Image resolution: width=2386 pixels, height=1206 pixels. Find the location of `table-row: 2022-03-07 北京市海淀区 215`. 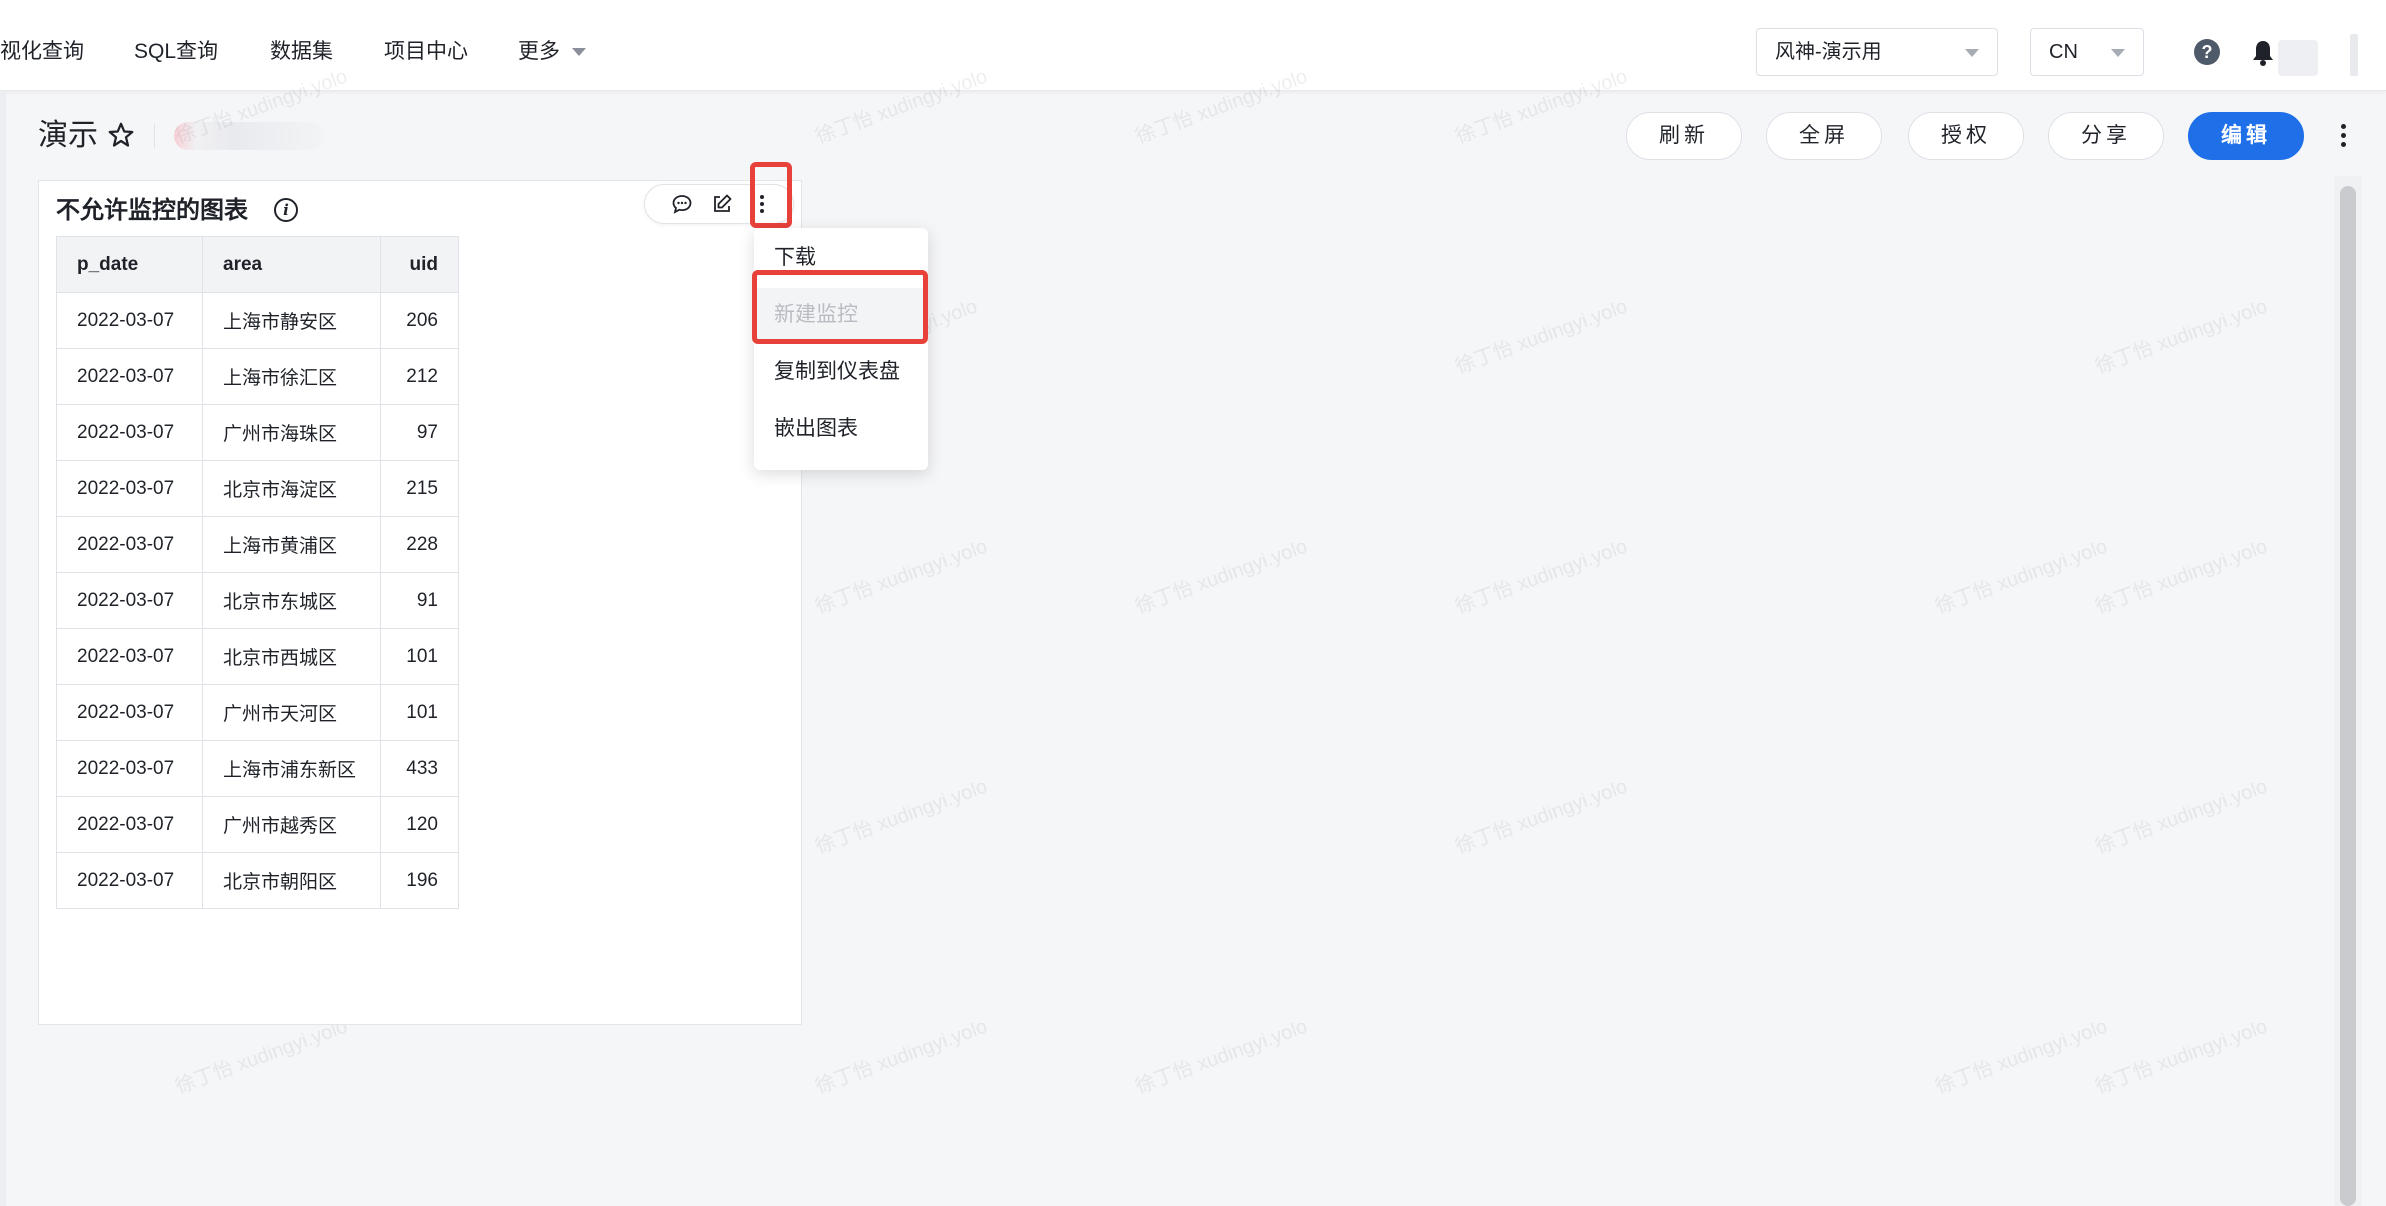

table-row: 2022-03-07 北京市海淀区 215 is located at coordinates (257, 488).